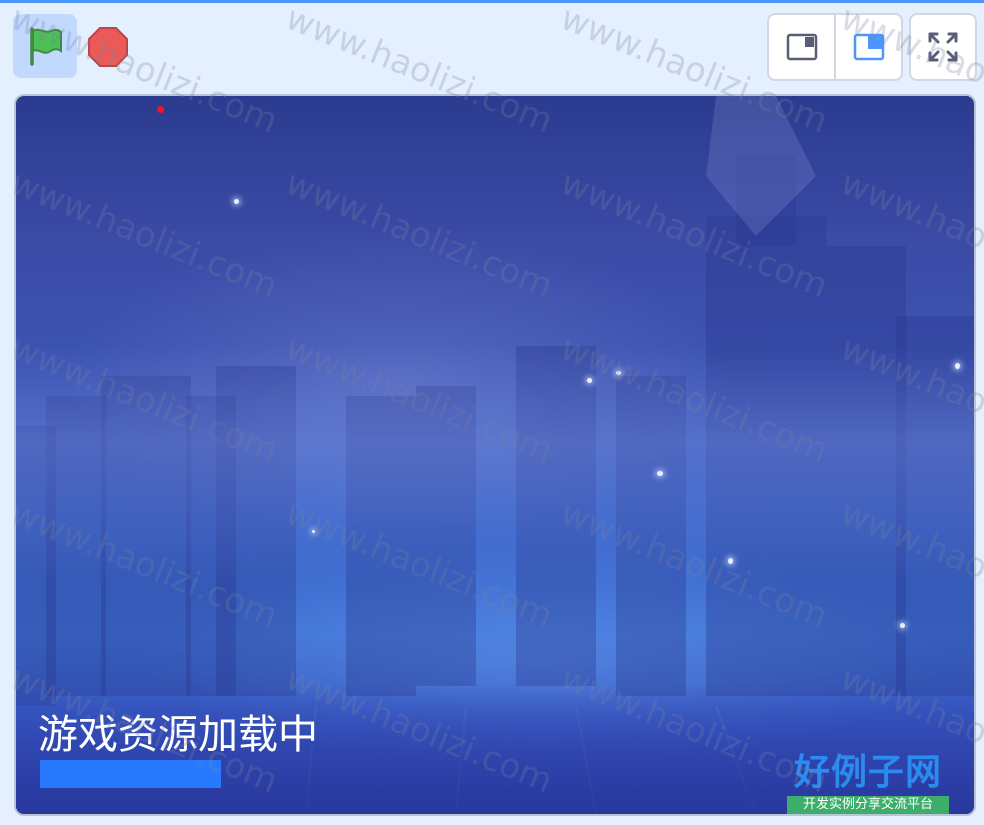 The height and width of the screenshot is (825, 984). I want to click on loading-progress-bar, so click(135, 774).